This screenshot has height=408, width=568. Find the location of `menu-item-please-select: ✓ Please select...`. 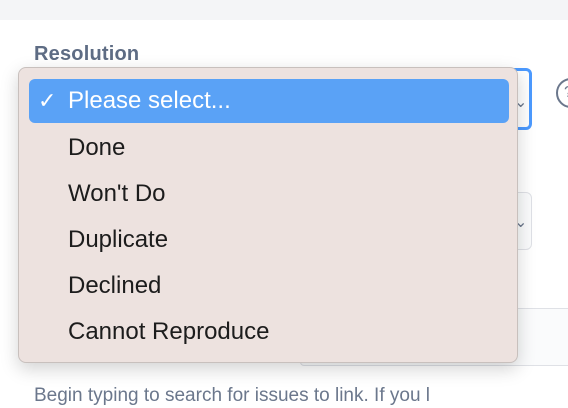

menu-item-please-select: ✓ Please select... is located at coordinates (269, 101).